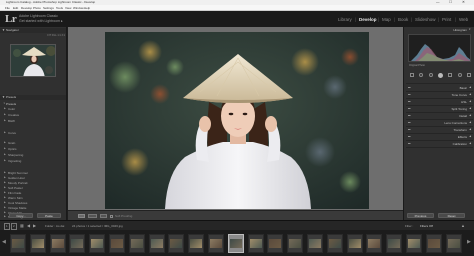 This screenshot has height=256, width=474. What do you see at coordinates (430, 75) in the screenshot?
I see `red-eye-icon` at bounding box center [430, 75].